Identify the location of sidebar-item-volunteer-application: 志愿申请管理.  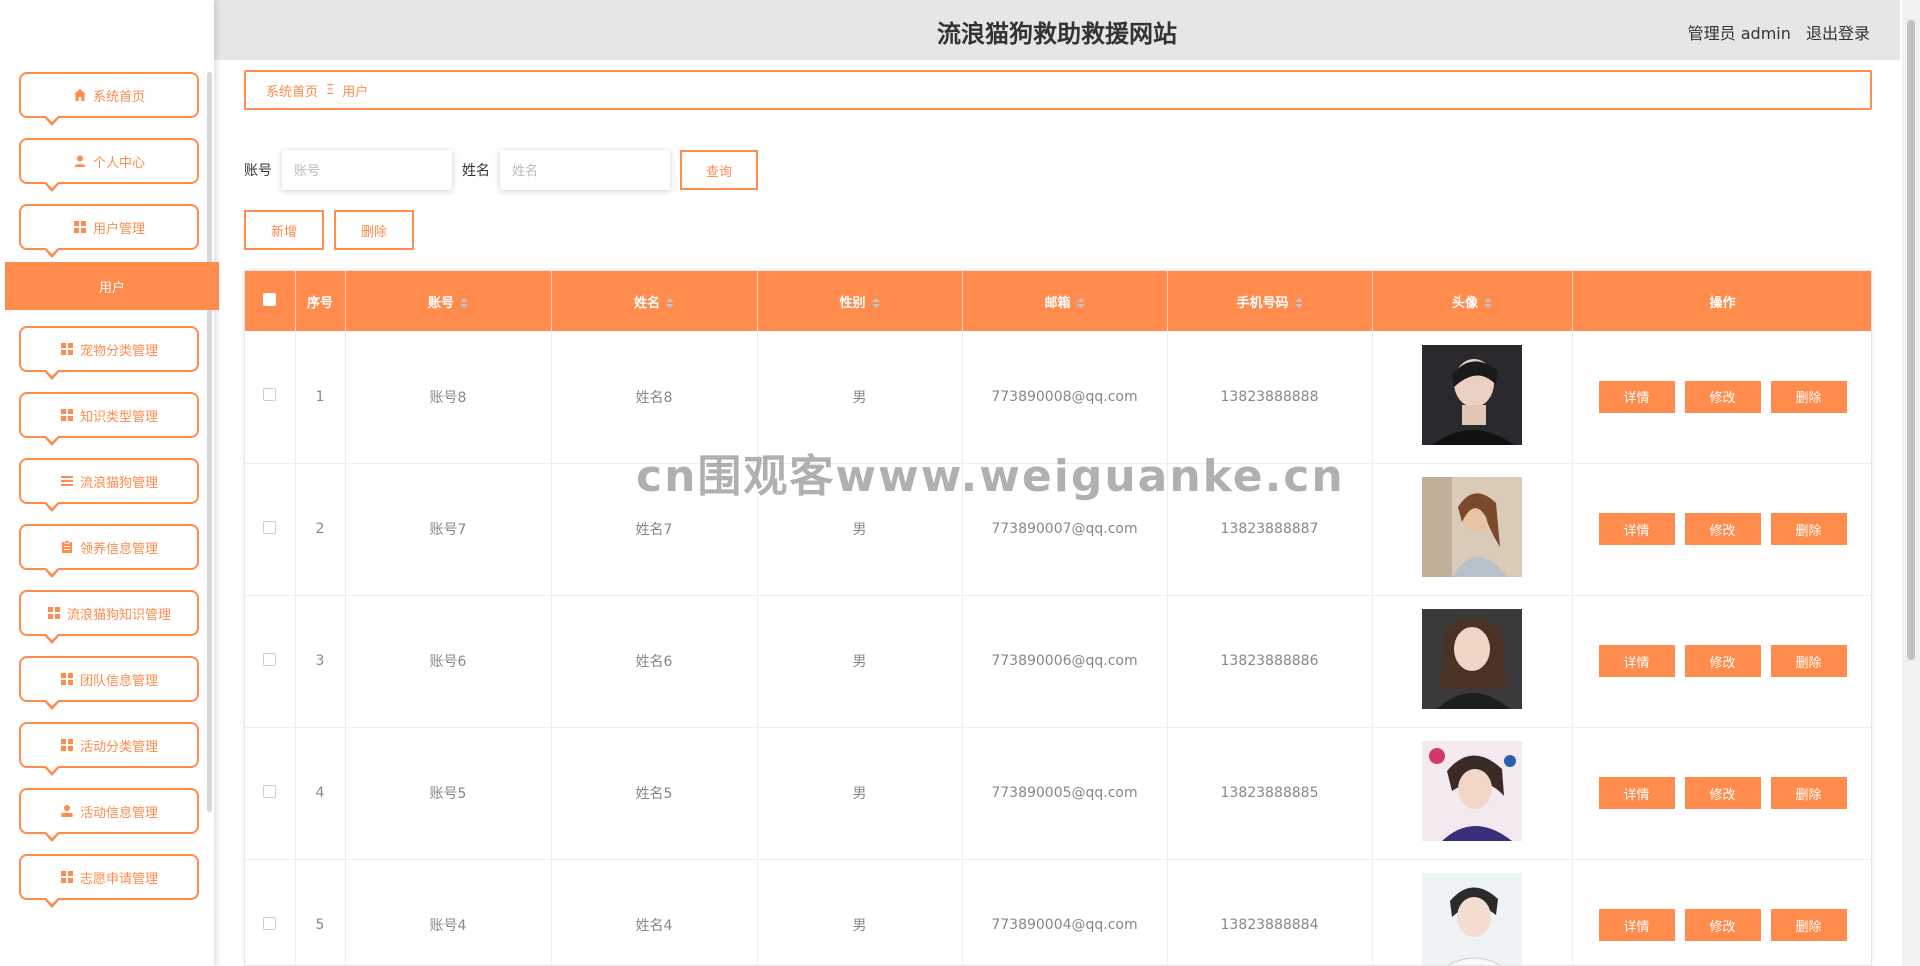
(109, 881).